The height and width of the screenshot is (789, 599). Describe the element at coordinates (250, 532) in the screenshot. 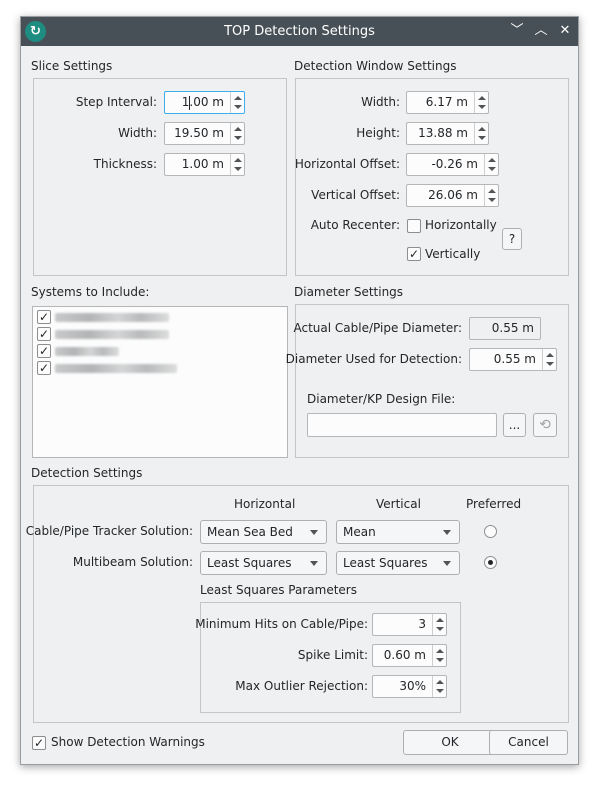

I see `tracker-horizontal-value: Mean Sea Bed` at that location.